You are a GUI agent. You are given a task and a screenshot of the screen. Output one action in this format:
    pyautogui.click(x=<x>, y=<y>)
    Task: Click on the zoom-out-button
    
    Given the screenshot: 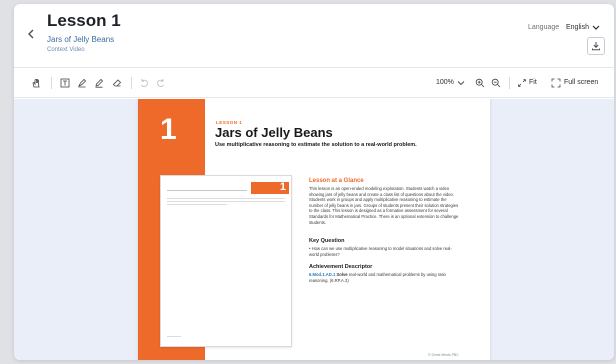 What is the action you would take?
    pyautogui.click(x=496, y=83)
    